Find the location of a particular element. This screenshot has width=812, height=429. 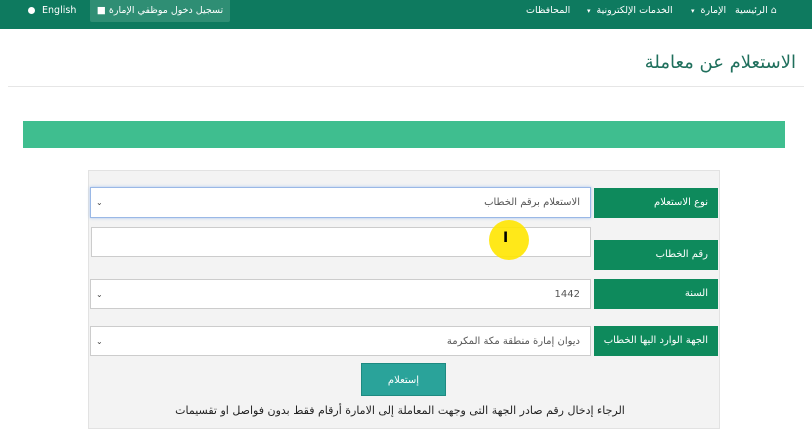

destination-value: ديوان إمارة منطقة مكة المكرمة is located at coordinates (513, 341).